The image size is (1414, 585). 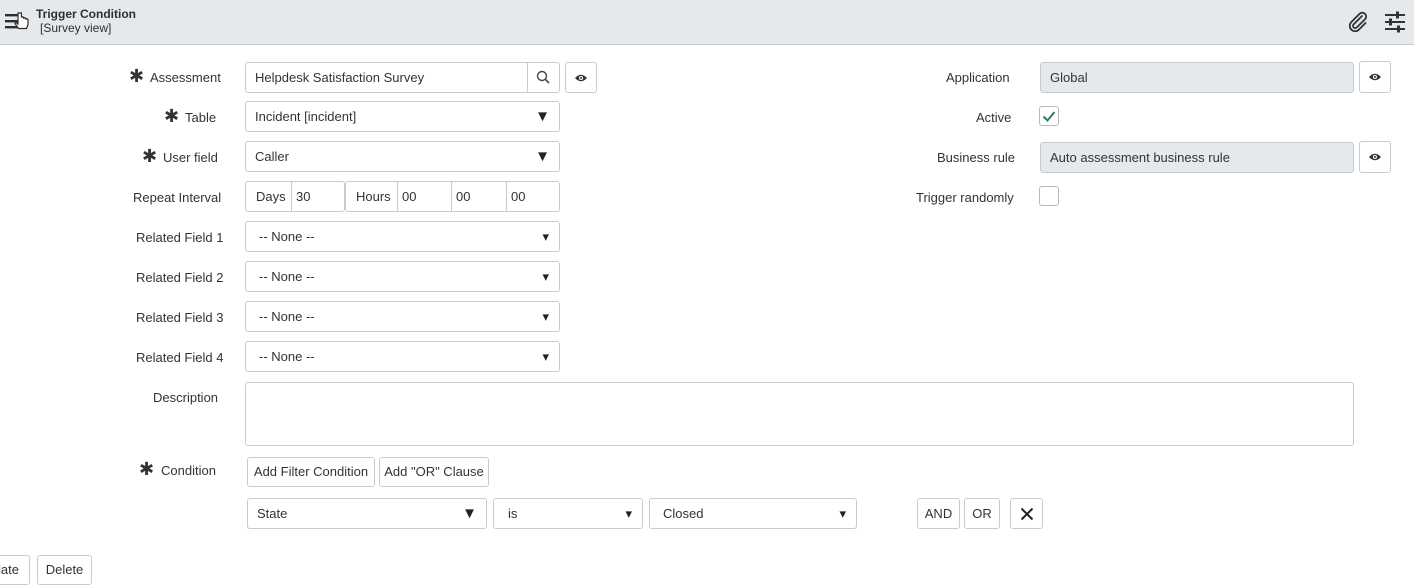 What do you see at coordinates (938, 513) in the screenshot?
I see `and-button: AND` at bounding box center [938, 513].